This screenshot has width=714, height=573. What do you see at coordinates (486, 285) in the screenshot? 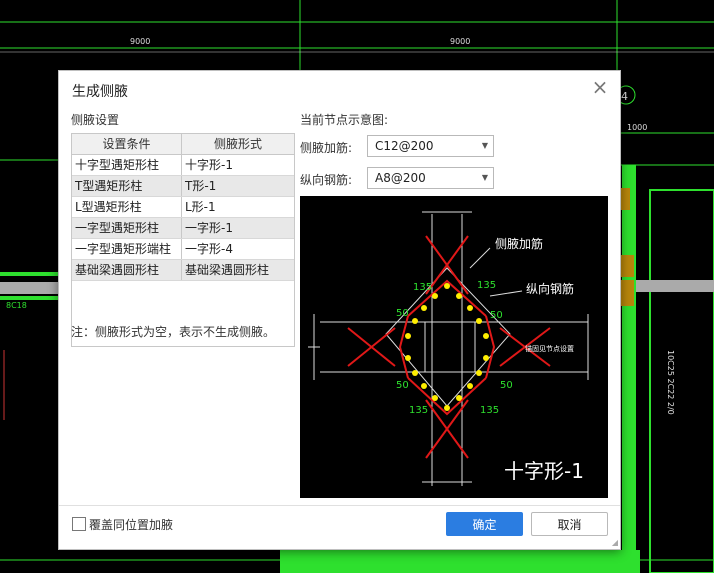
I see `dim-135-top-right: 135` at bounding box center [486, 285].